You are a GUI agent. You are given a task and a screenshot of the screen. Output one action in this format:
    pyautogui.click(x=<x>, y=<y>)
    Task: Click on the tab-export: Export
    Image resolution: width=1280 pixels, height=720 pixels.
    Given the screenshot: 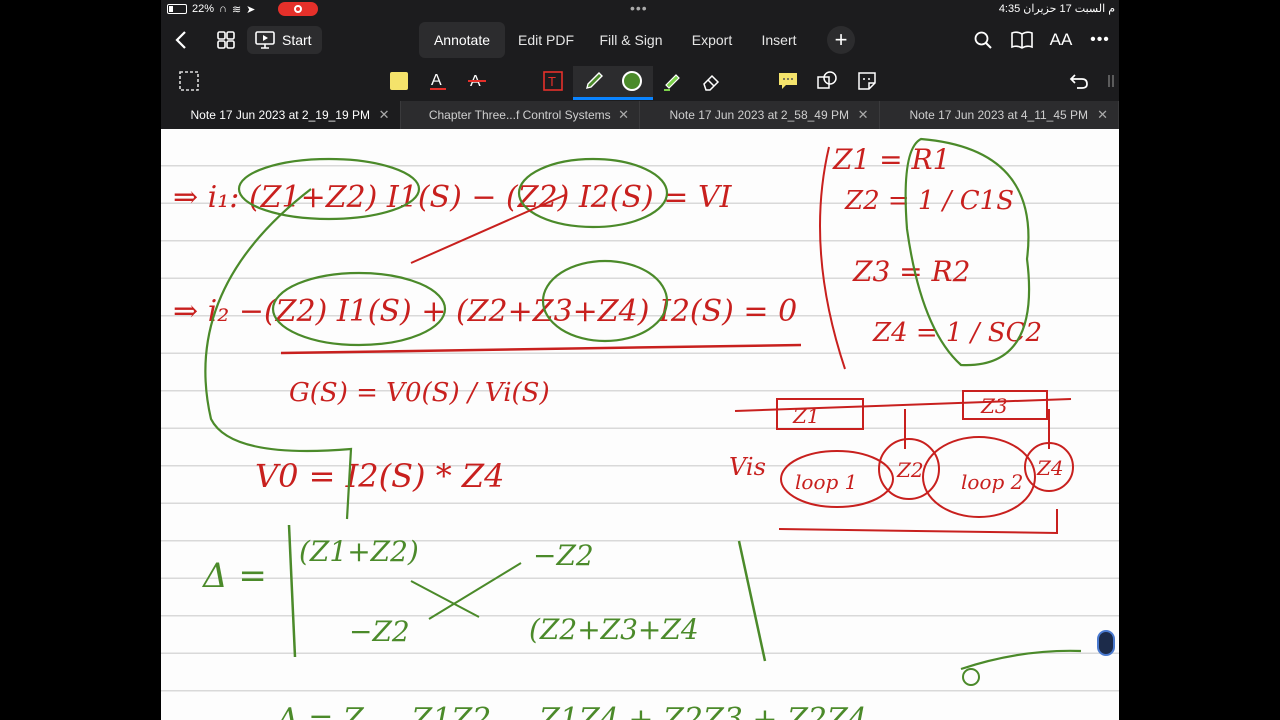 What is the action you would take?
    pyautogui.click(x=712, y=40)
    